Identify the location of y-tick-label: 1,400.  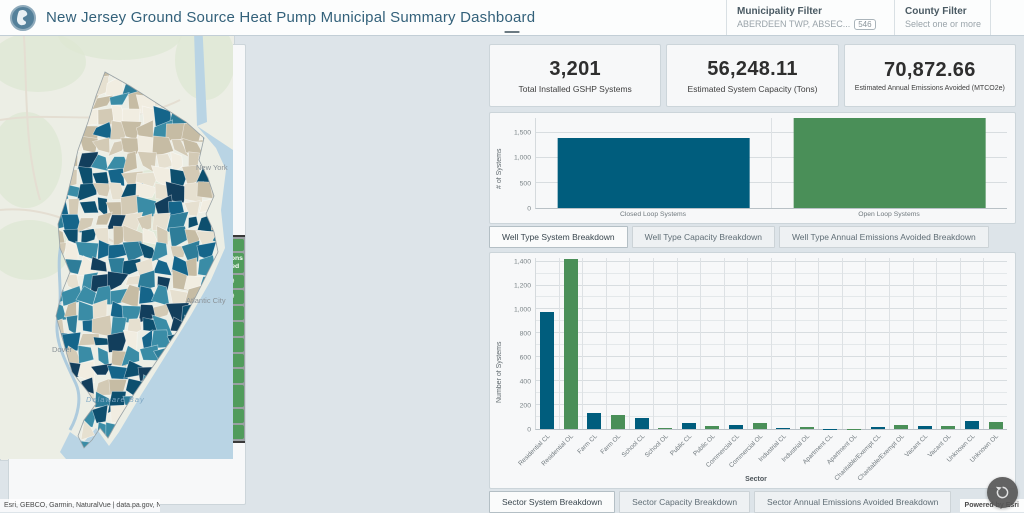
(522, 261).